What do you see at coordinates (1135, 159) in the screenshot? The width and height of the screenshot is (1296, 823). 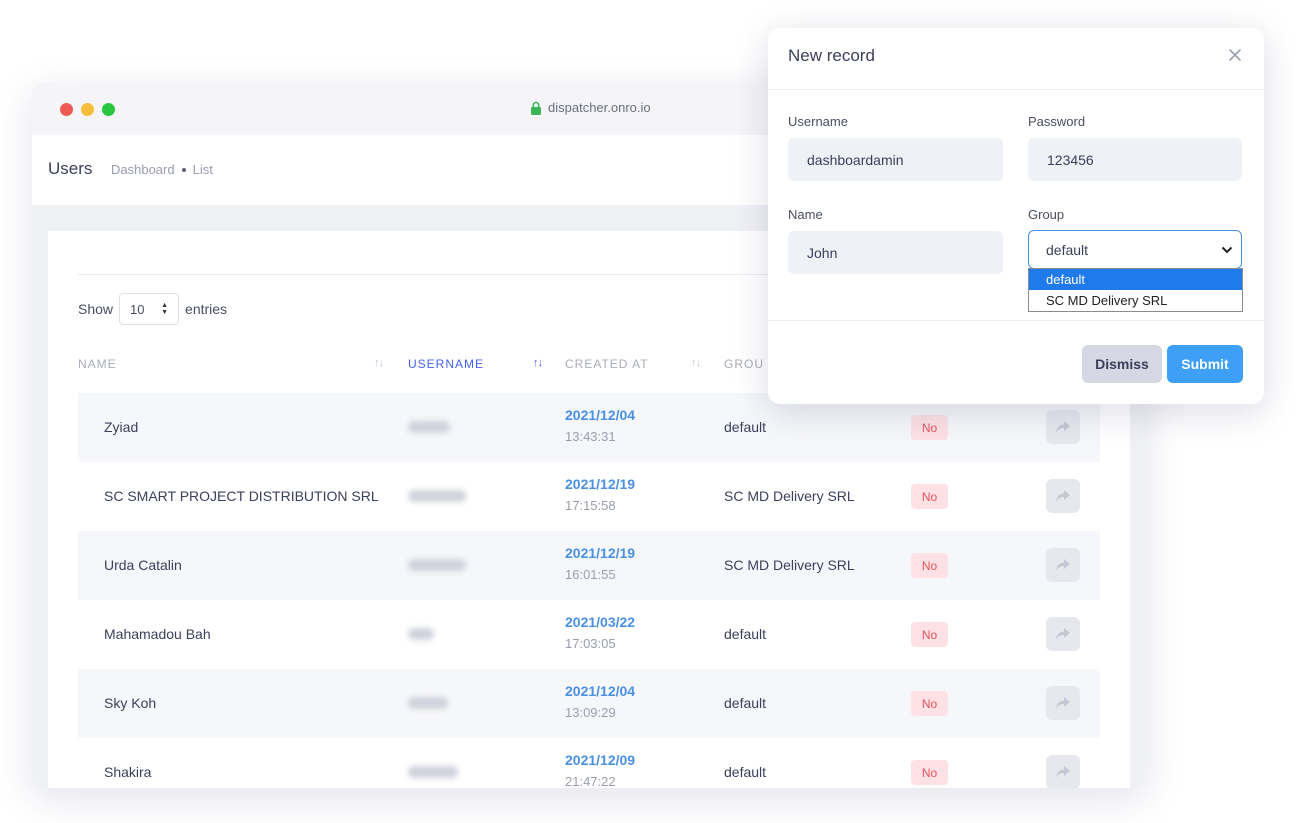 I see `password-field: 123456` at bounding box center [1135, 159].